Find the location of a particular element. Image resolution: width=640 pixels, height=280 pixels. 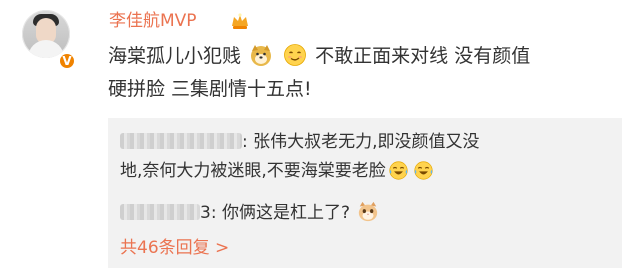

reply-text-line-1: 张伟大叔老无力,即没颜值又没 is located at coordinates (366, 142).